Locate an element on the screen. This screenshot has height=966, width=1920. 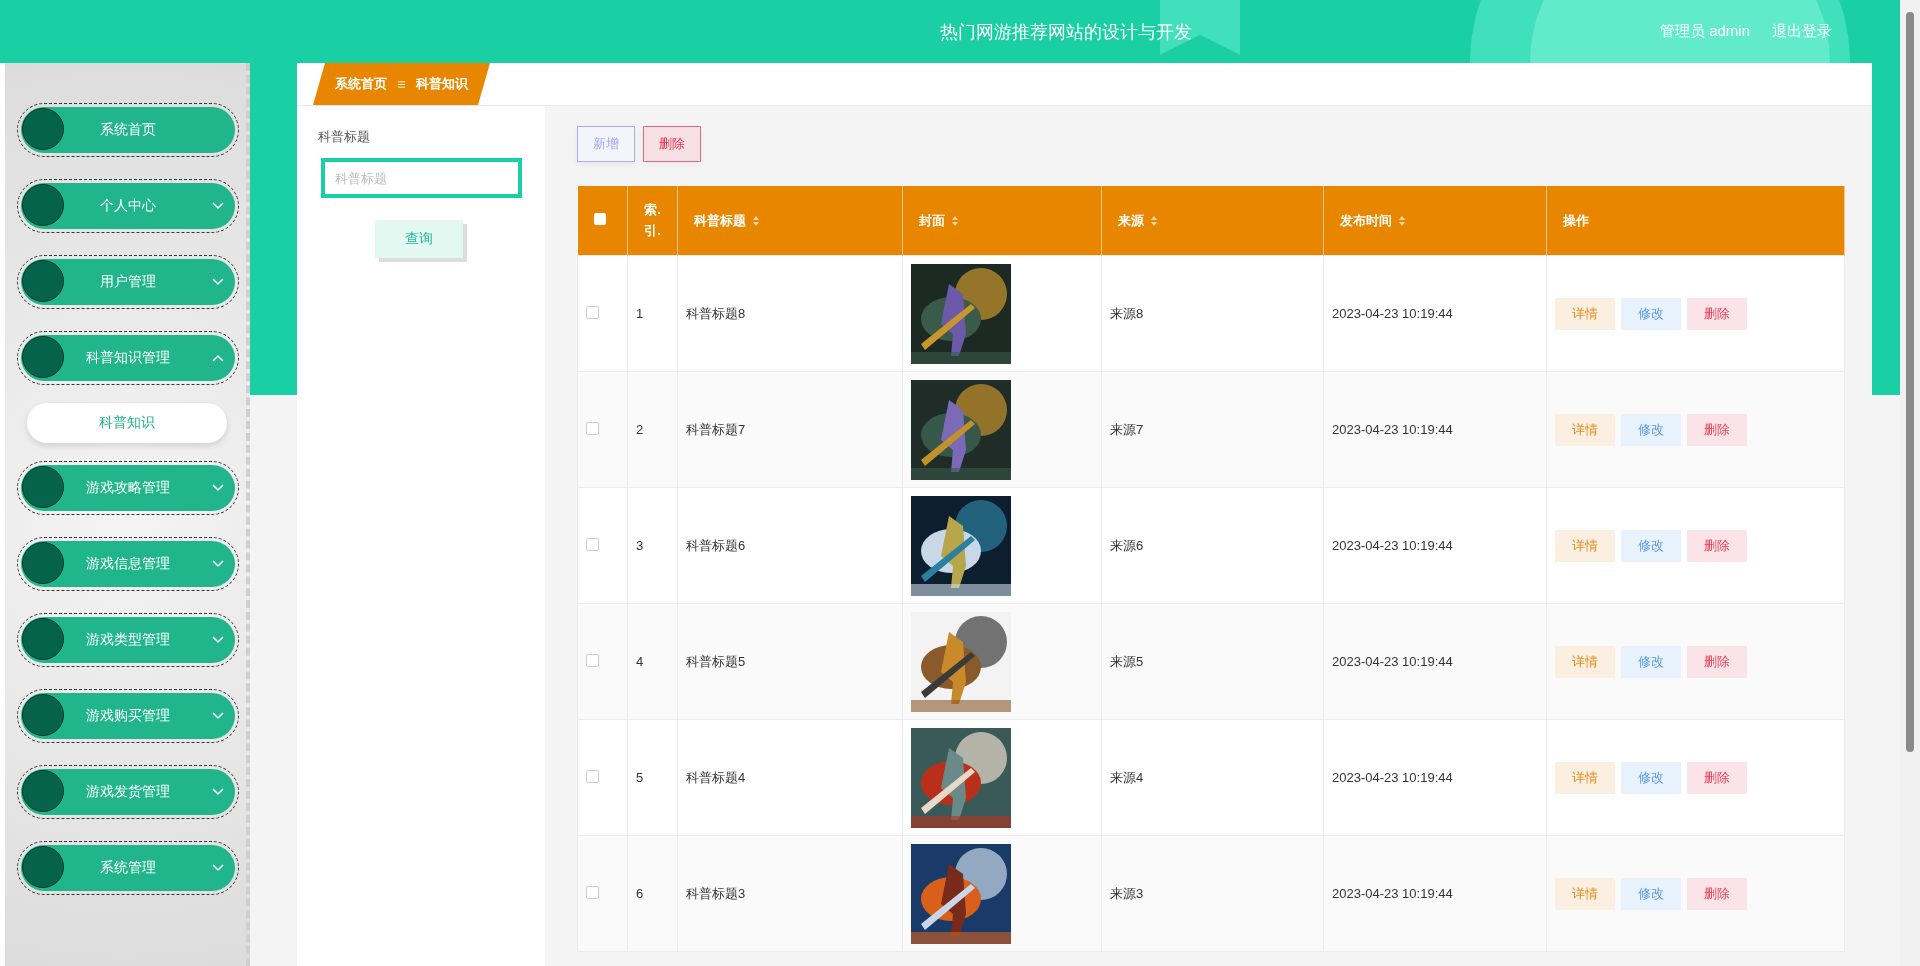
breadcrumb-link: 科普知识 is located at coordinates (442, 84).